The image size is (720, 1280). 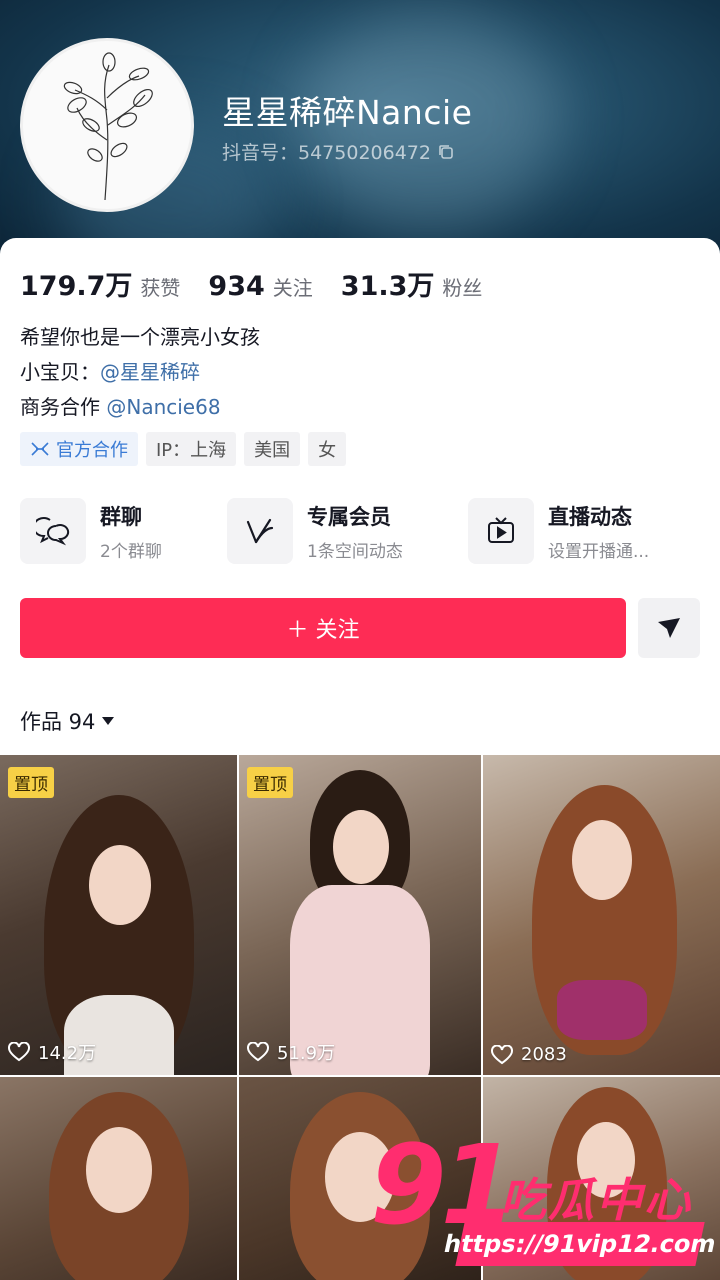 What do you see at coordinates (347, 112) in the screenshot?
I see `profile-nickname: 星星稀碎Nancie` at bounding box center [347, 112].